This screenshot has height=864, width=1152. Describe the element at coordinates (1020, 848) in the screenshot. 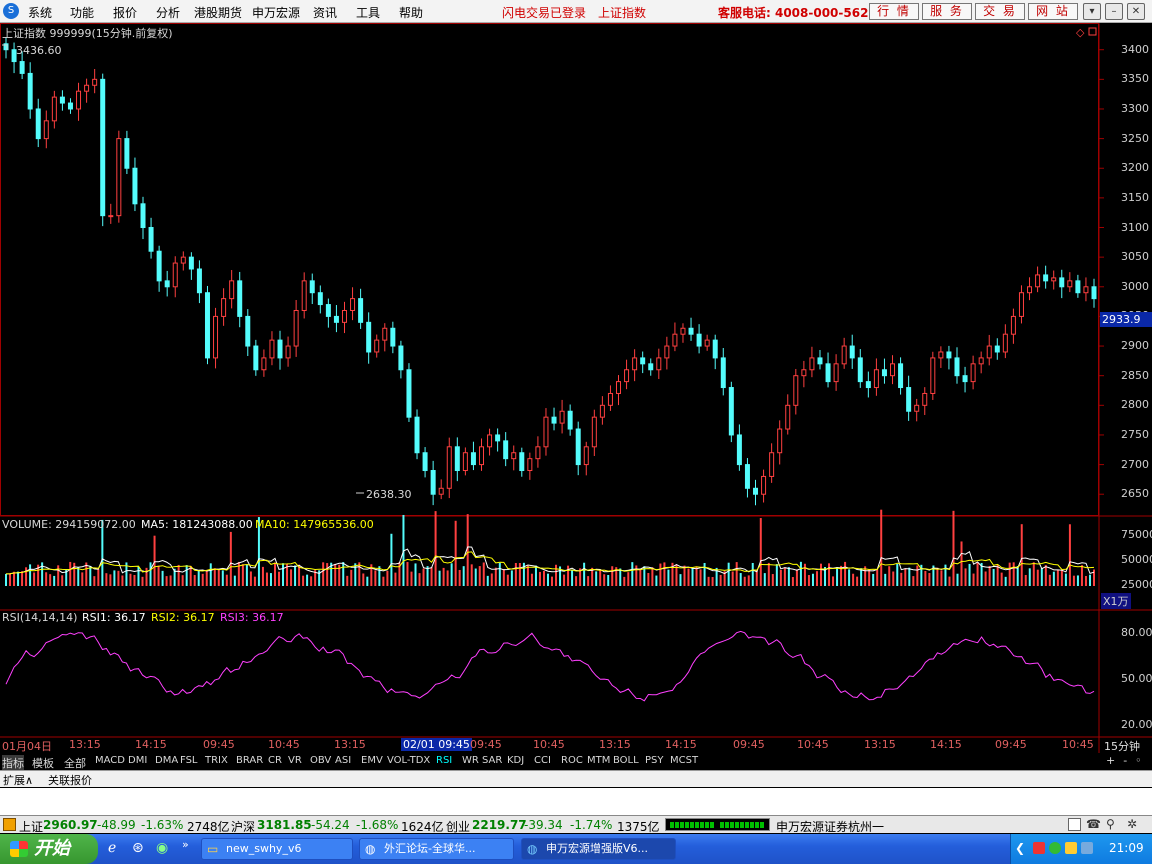

I see `tray-expand-icon: ❮` at that location.